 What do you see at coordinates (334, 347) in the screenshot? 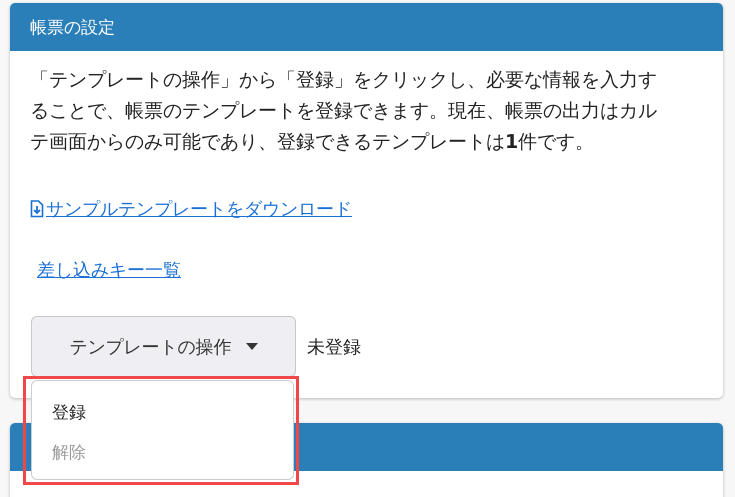
I see `status-text: 未登録` at bounding box center [334, 347].